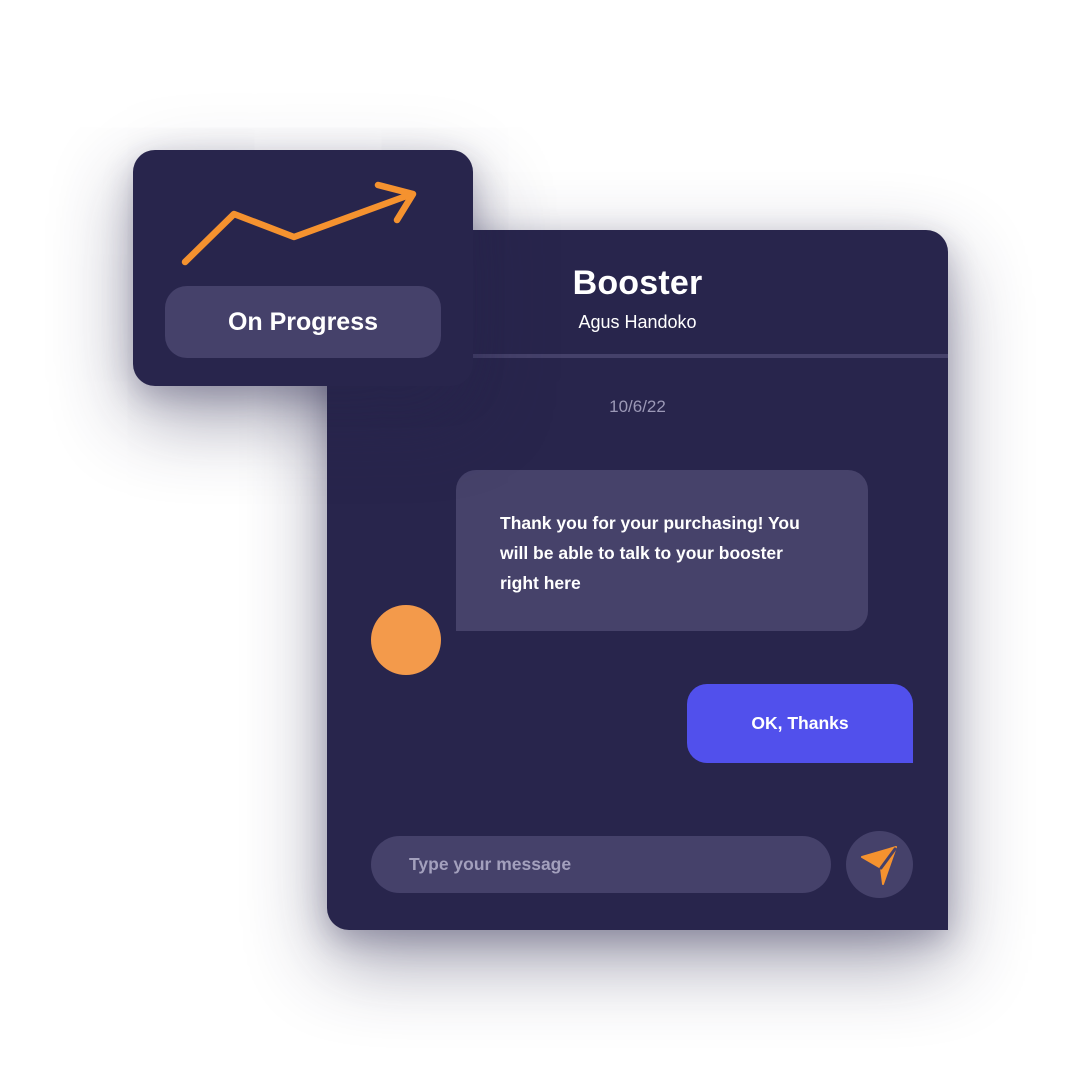 The height and width of the screenshot is (1080, 1080). What do you see at coordinates (406, 640) in the screenshot?
I see `avatar` at bounding box center [406, 640].